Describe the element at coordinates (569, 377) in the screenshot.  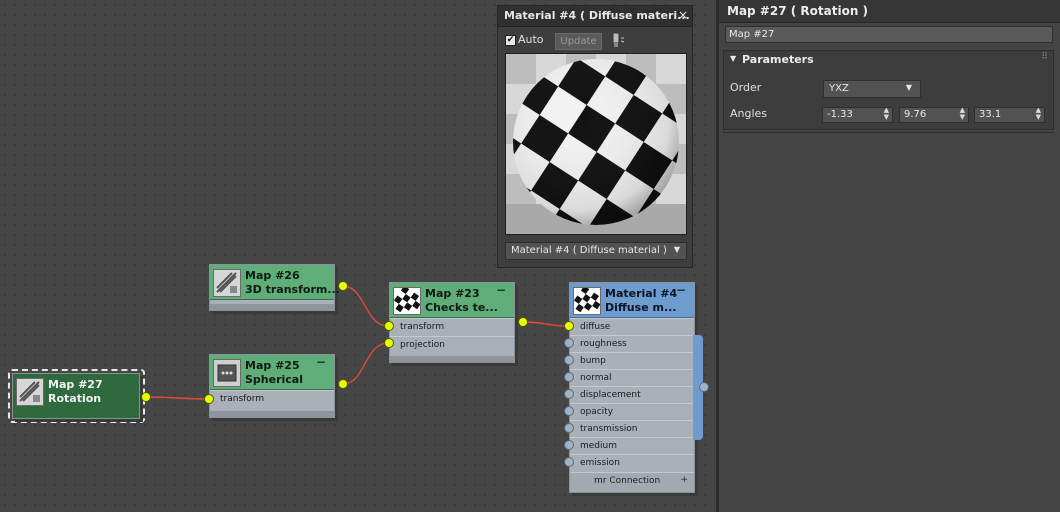
I see `input-port-normal` at that location.